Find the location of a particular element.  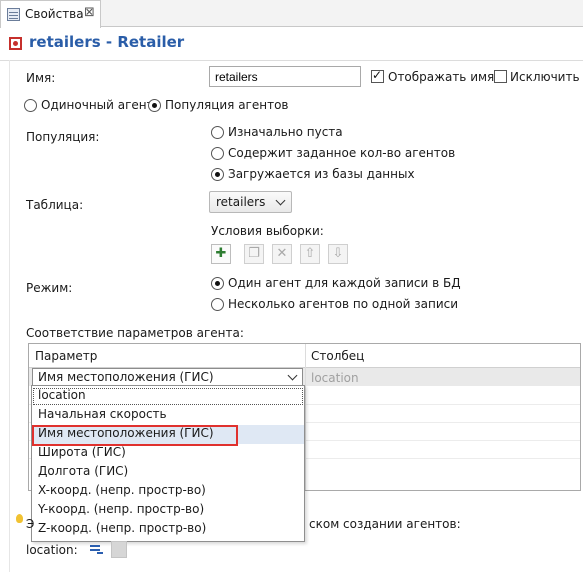

close-icon: ⊠ is located at coordinates (89, 12).